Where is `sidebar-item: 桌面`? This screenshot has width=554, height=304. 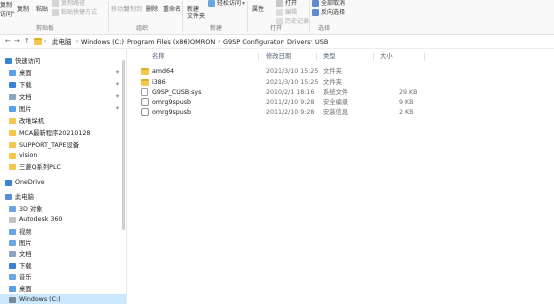 sidebar-item: 桌面 is located at coordinates (63, 288).